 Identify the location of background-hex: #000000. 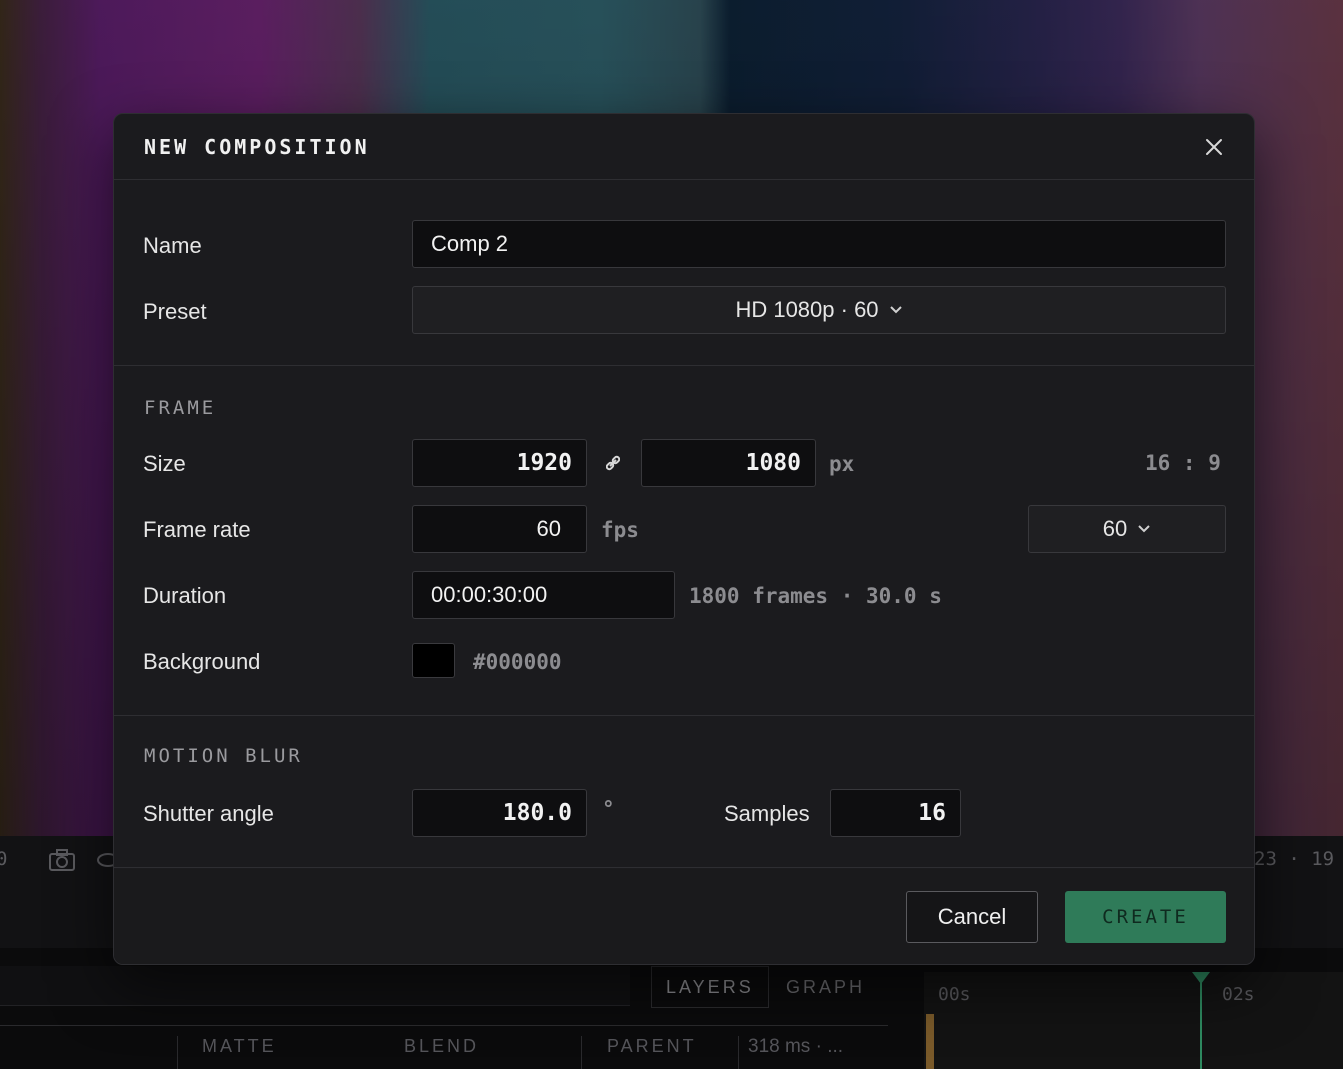
(517, 662).